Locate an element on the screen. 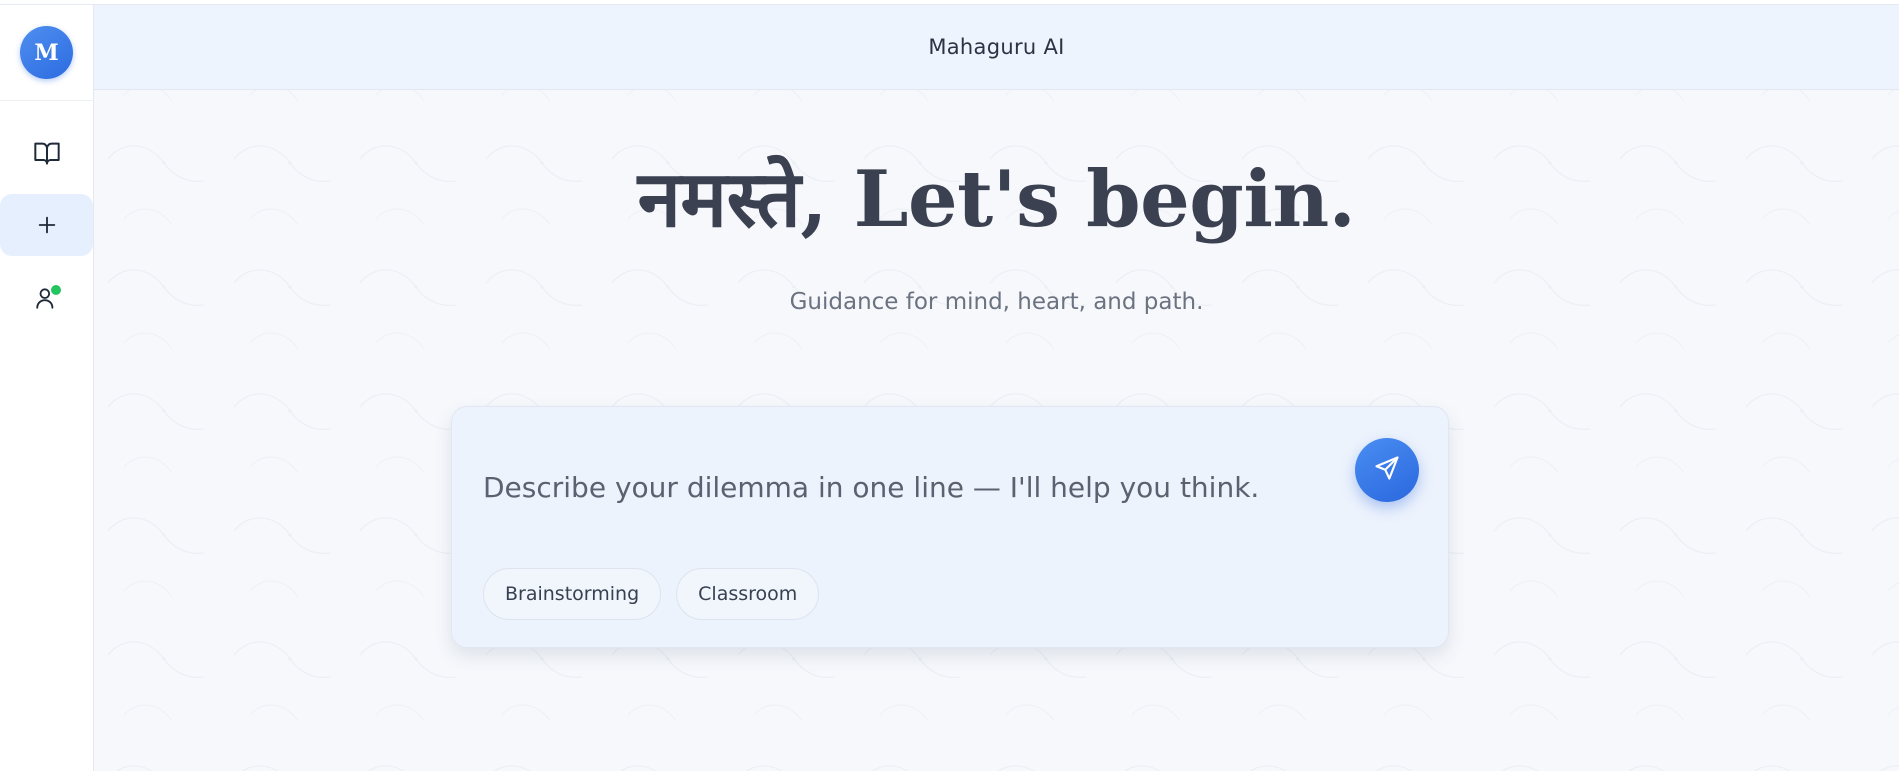  chip-classroom: Classroom is located at coordinates (748, 594).